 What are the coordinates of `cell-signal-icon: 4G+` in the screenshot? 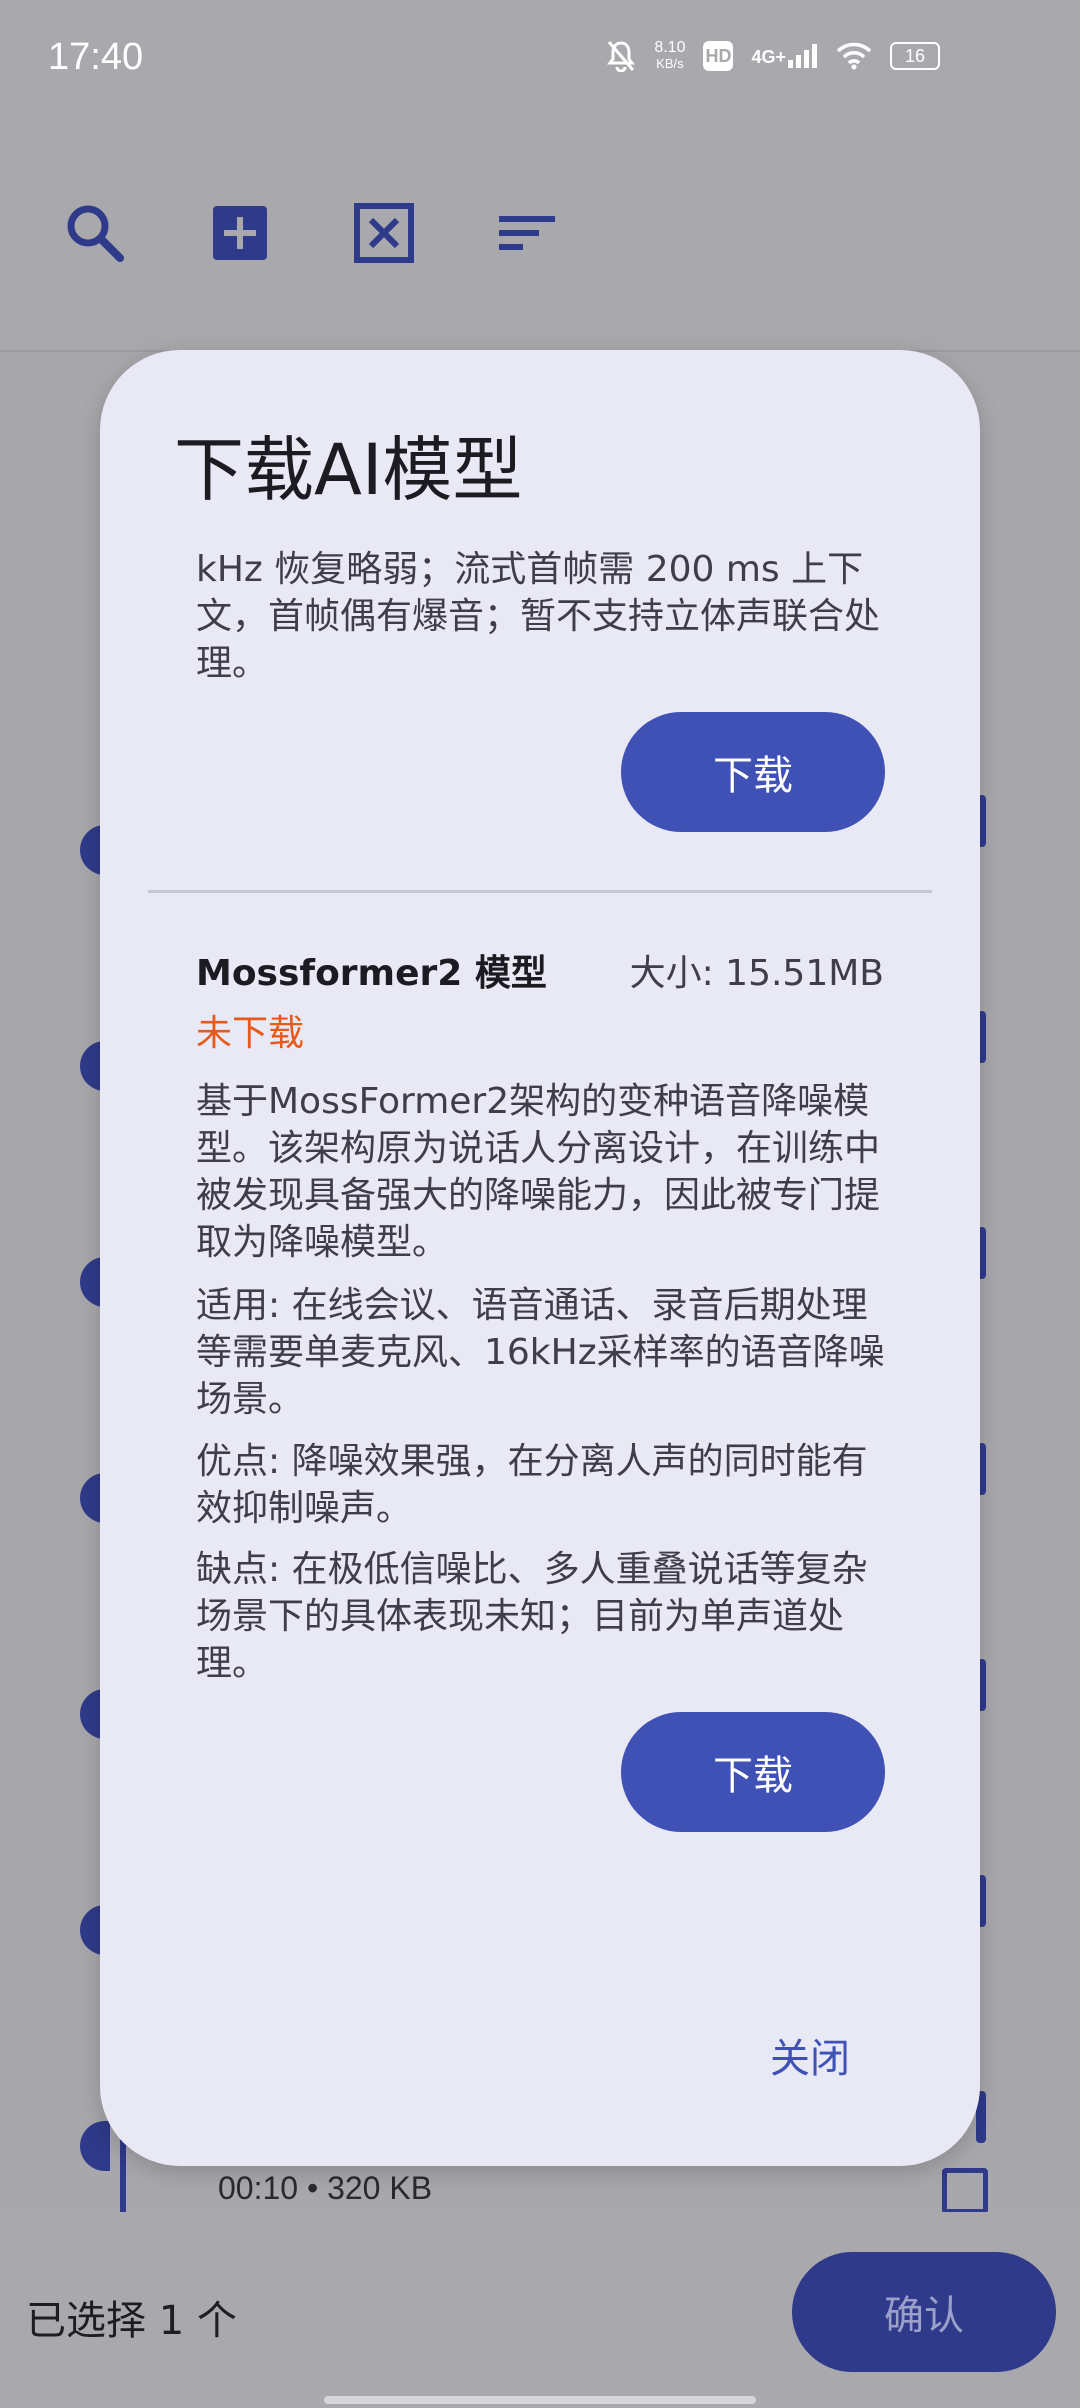 It's located at (784, 56).